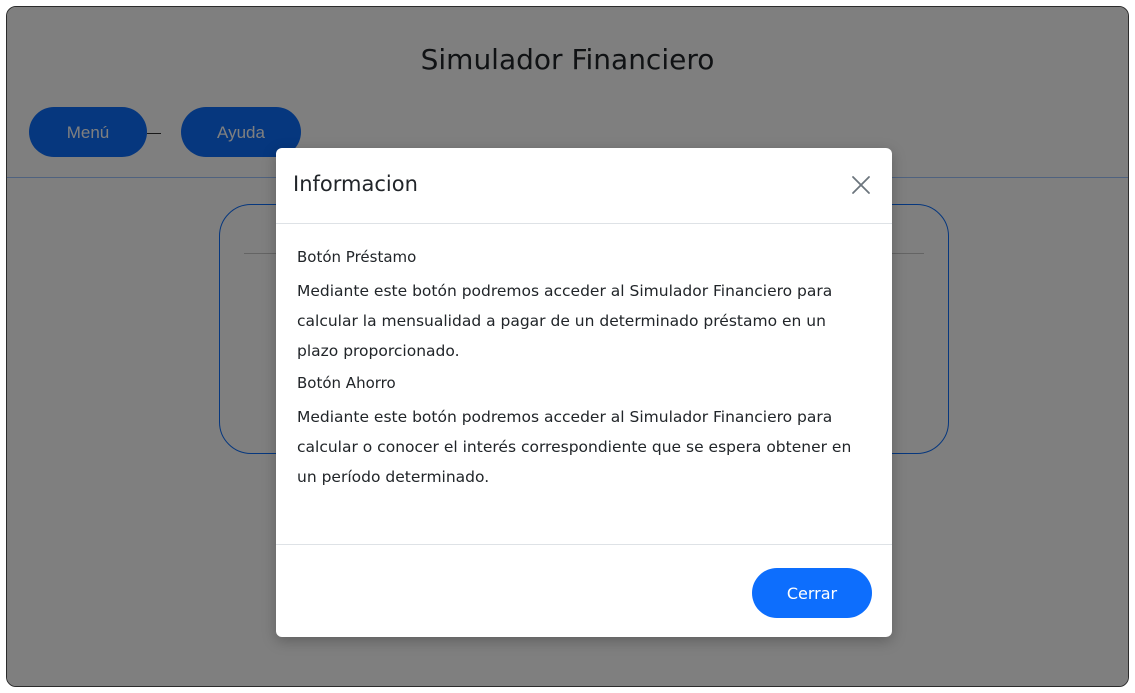 This screenshot has height=693, width=1135. What do you see at coordinates (861, 185) in the screenshot?
I see `close-icon` at bounding box center [861, 185].